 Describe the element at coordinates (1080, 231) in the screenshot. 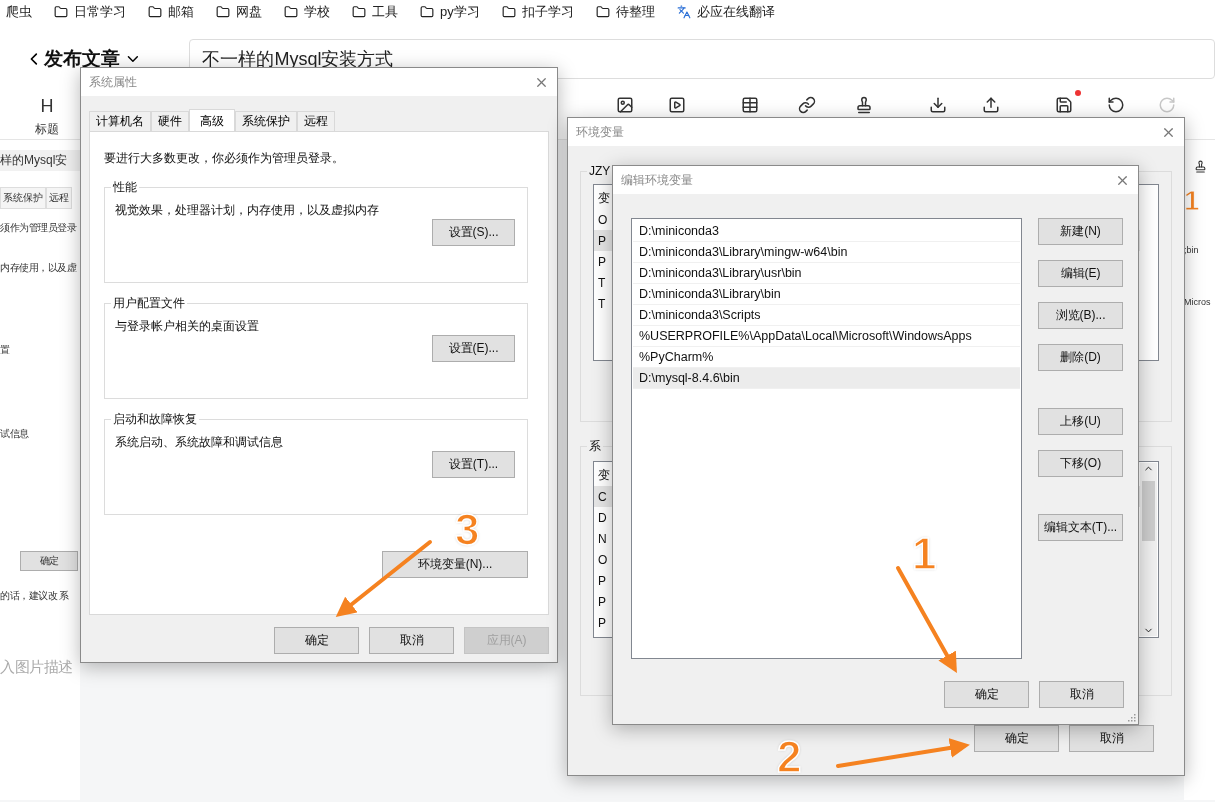

I see `side-button: 新建(N)` at that location.